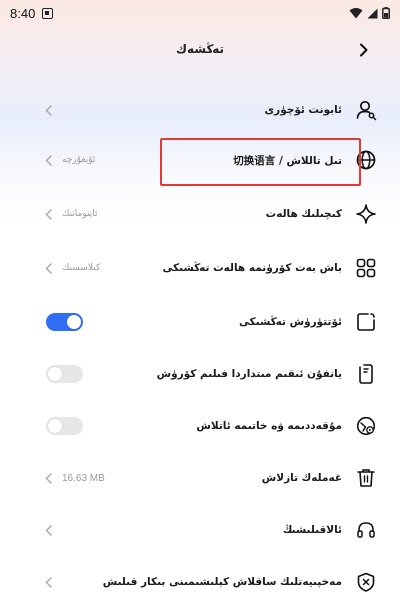 The height and width of the screenshot is (600, 400). Describe the element at coordinates (366, 110) in the screenshot. I see `user-key-icon` at that location.